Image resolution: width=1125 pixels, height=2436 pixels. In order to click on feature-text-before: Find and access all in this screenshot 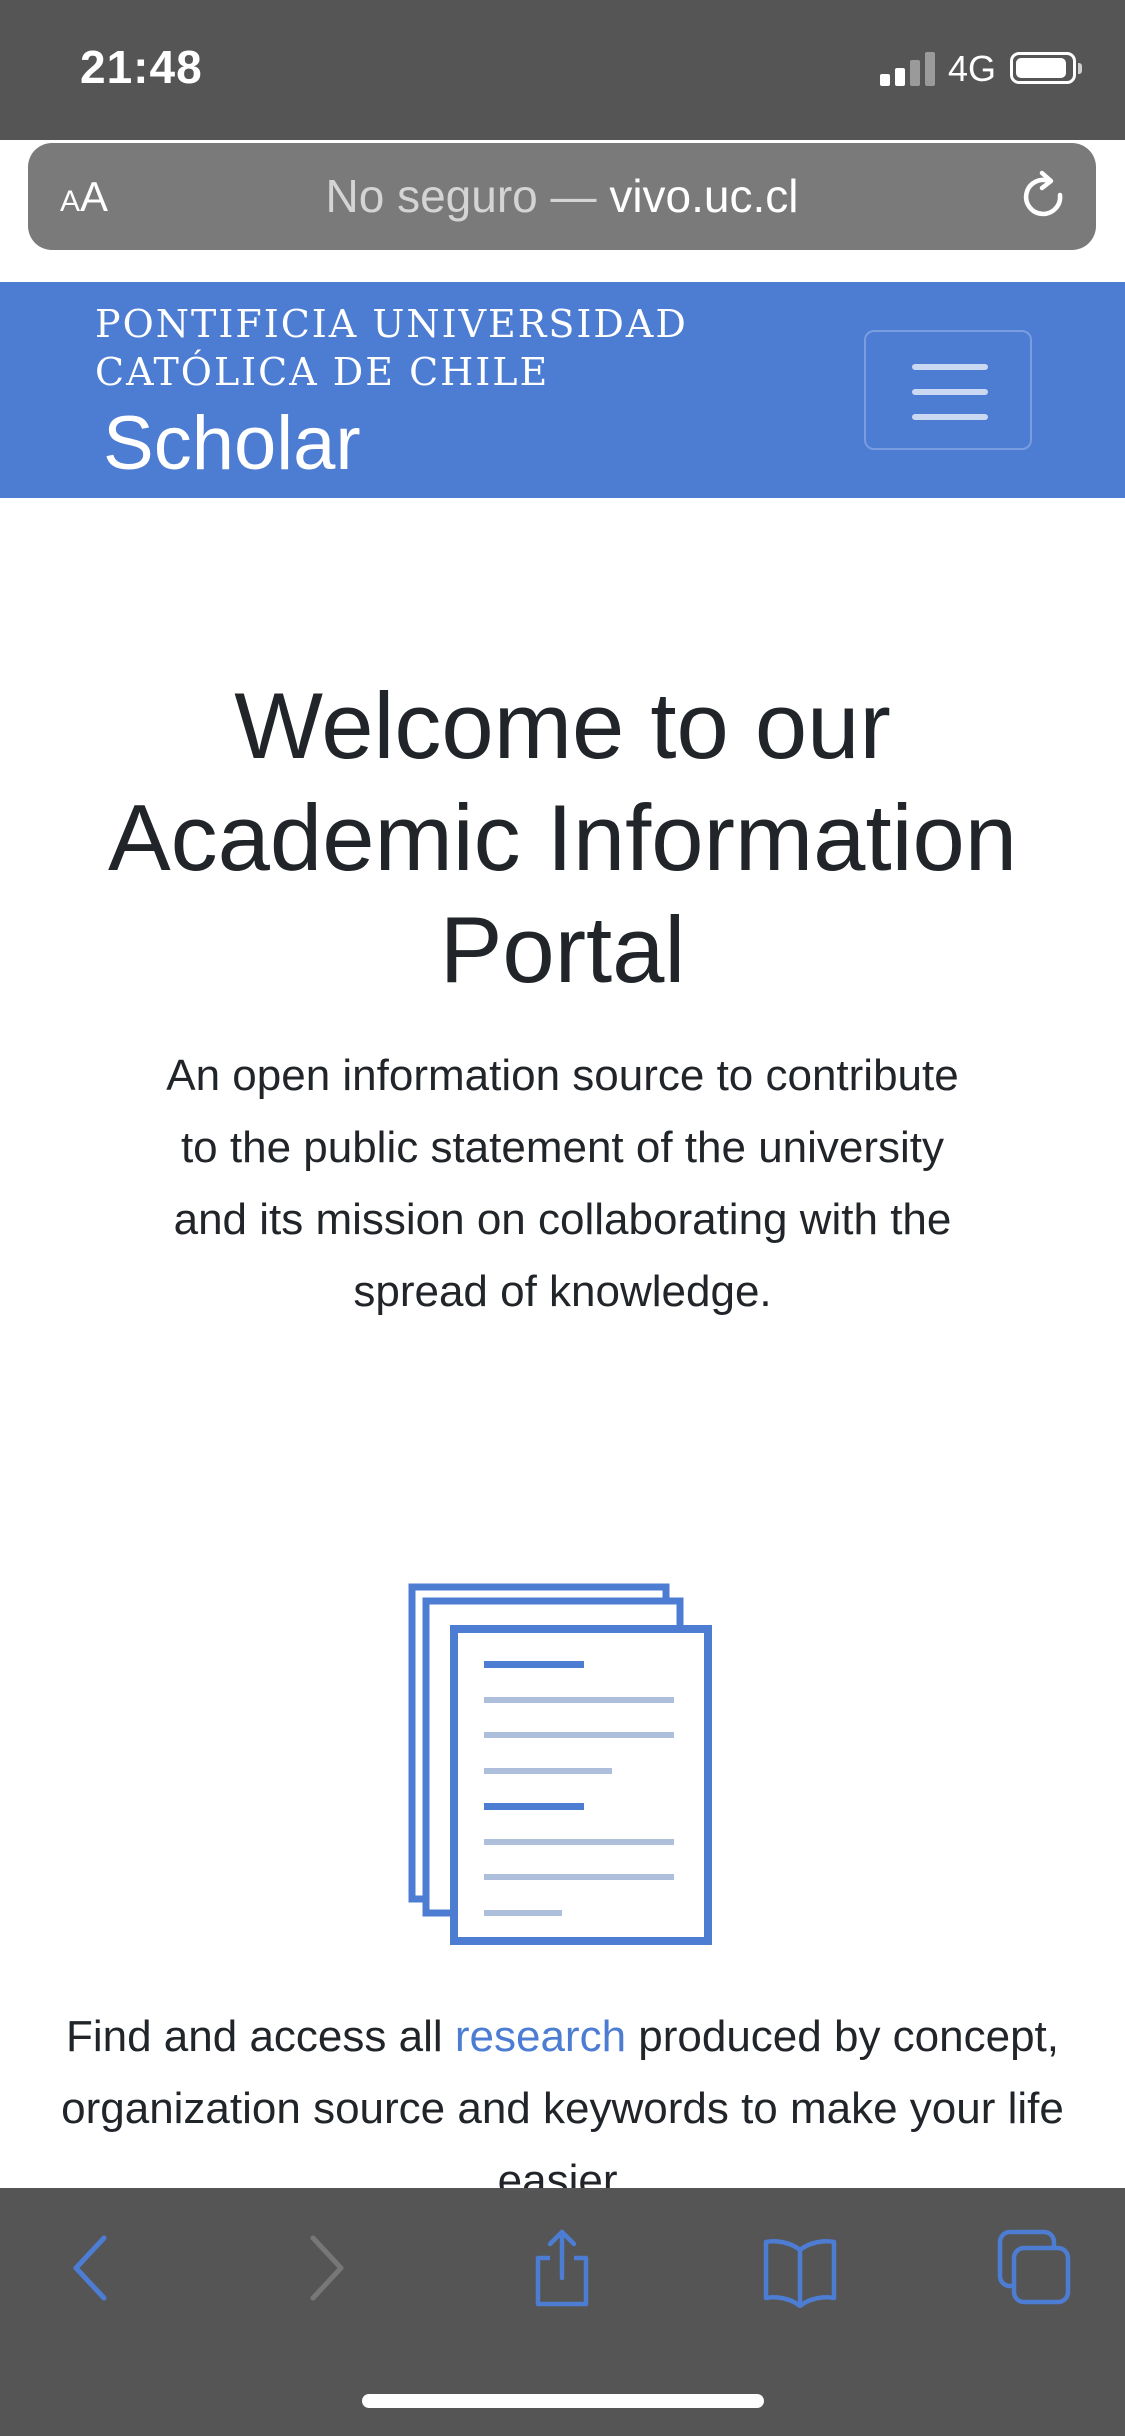, I will do `click(260, 2036)`.